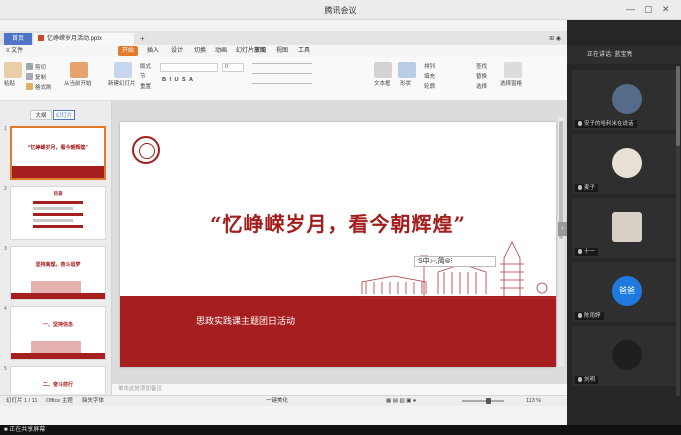 This screenshot has height=435, width=681. What do you see at coordinates (534, 401) in the screenshot?
I see `zoom-level: 113 %` at bounding box center [534, 401].